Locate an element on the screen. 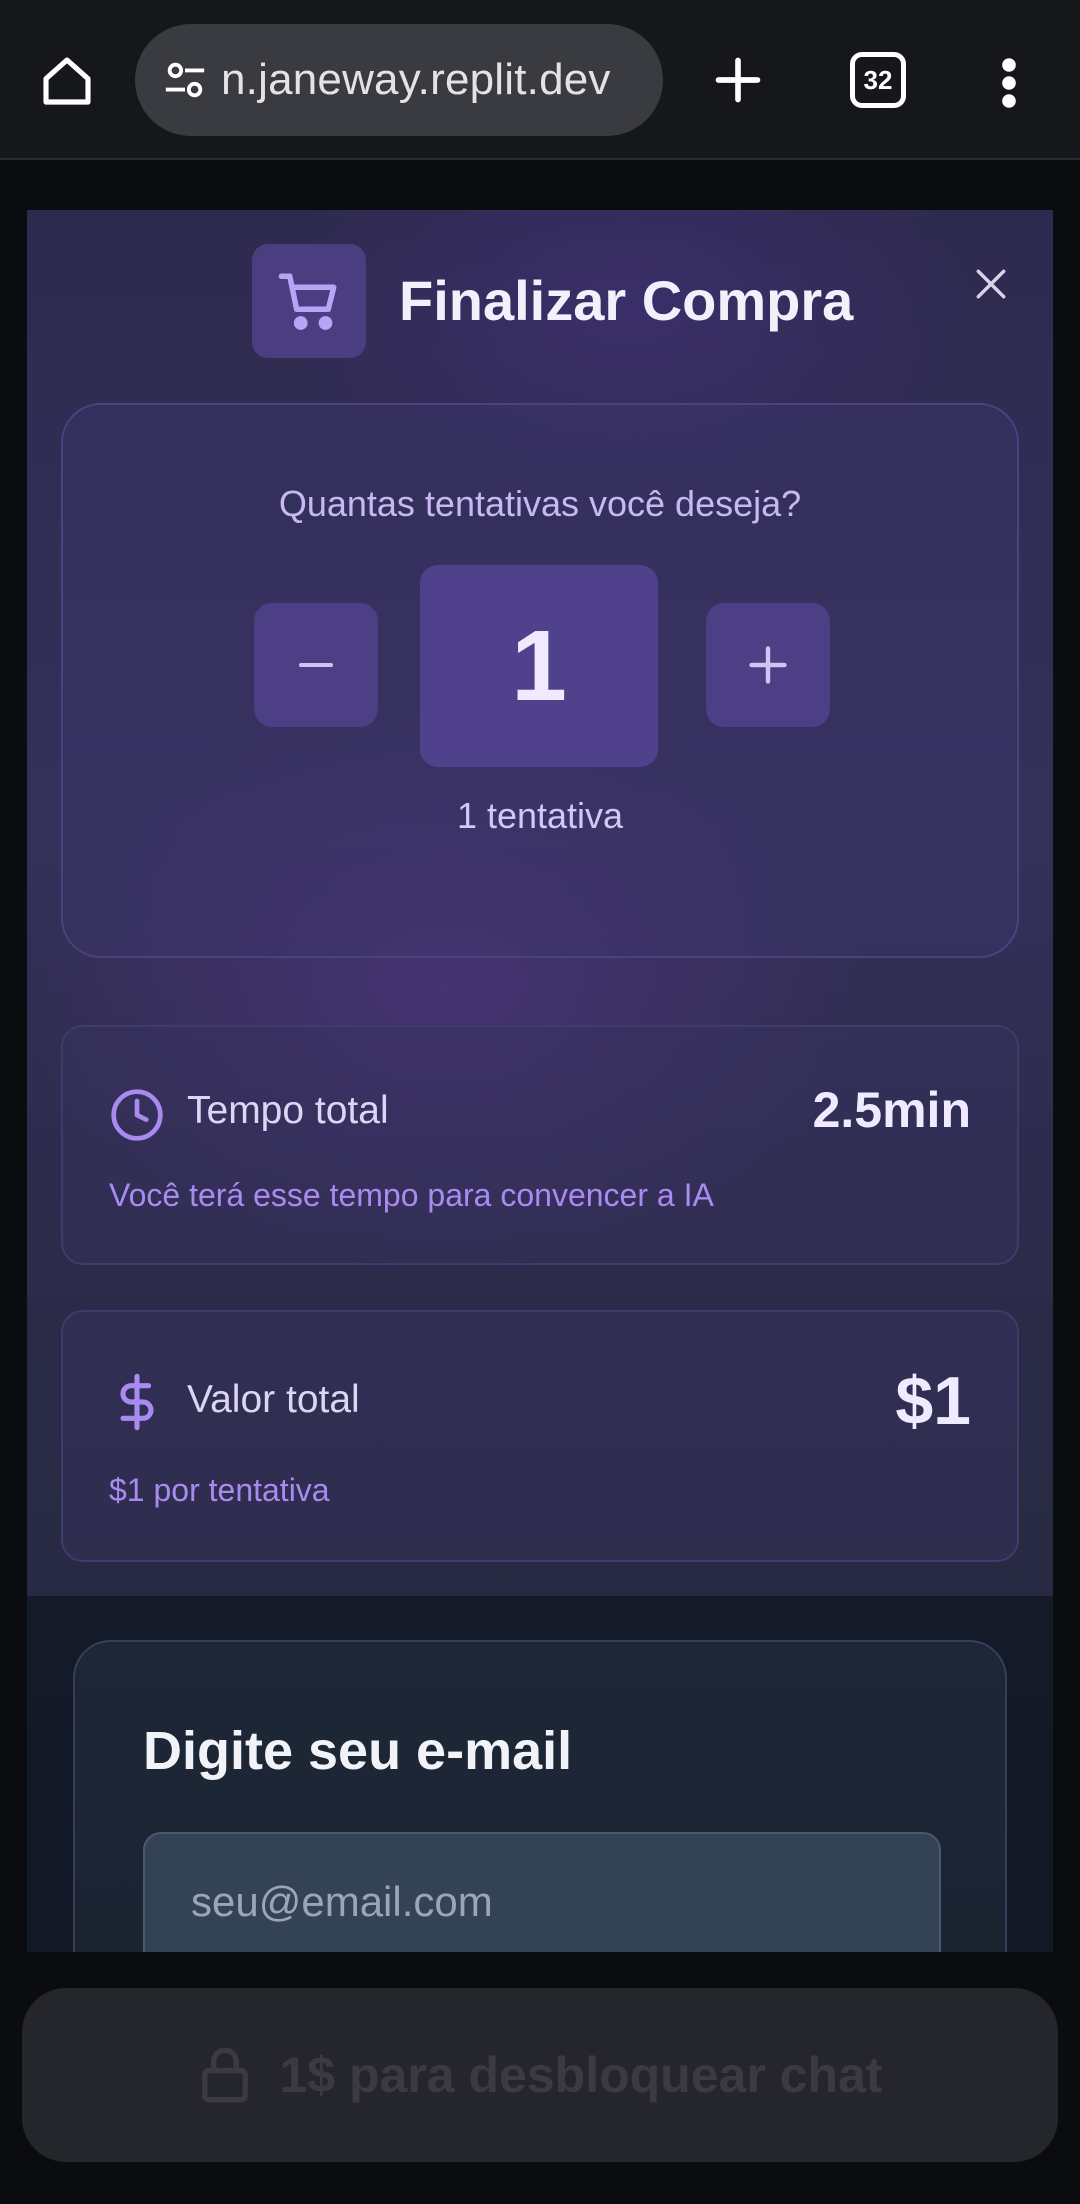  more-vert-icon is located at coordinates (1009, 83).